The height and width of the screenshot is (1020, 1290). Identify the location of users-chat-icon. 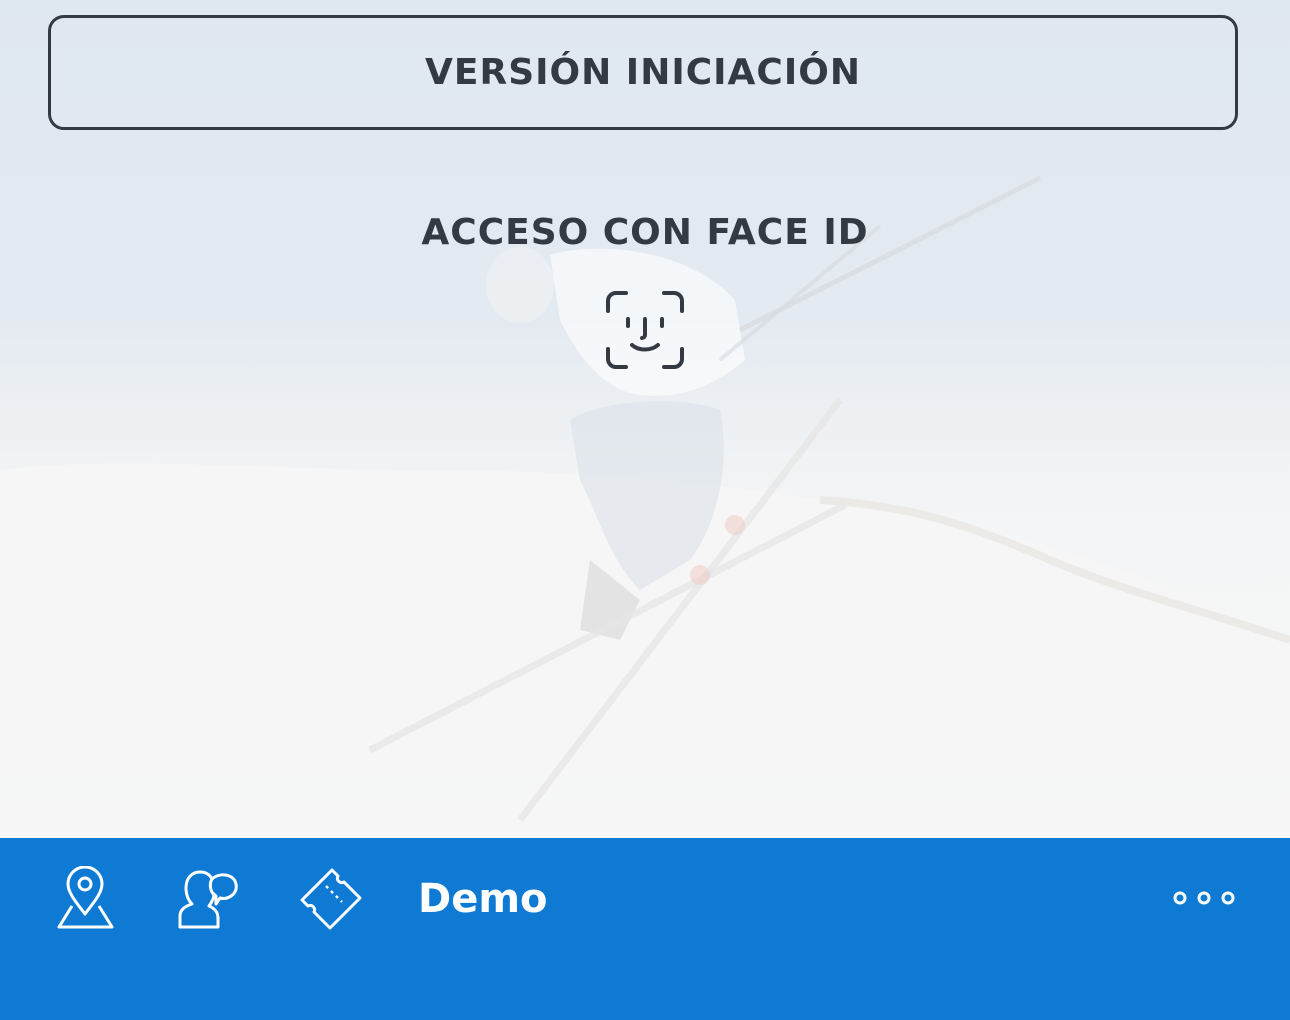
(208, 898).